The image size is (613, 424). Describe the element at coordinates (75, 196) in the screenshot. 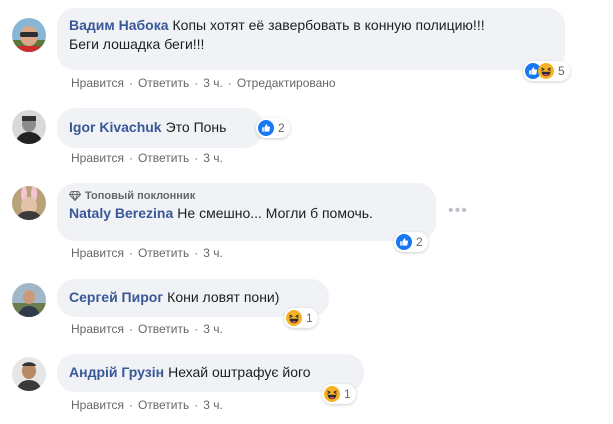

I see `diamond-icon` at that location.